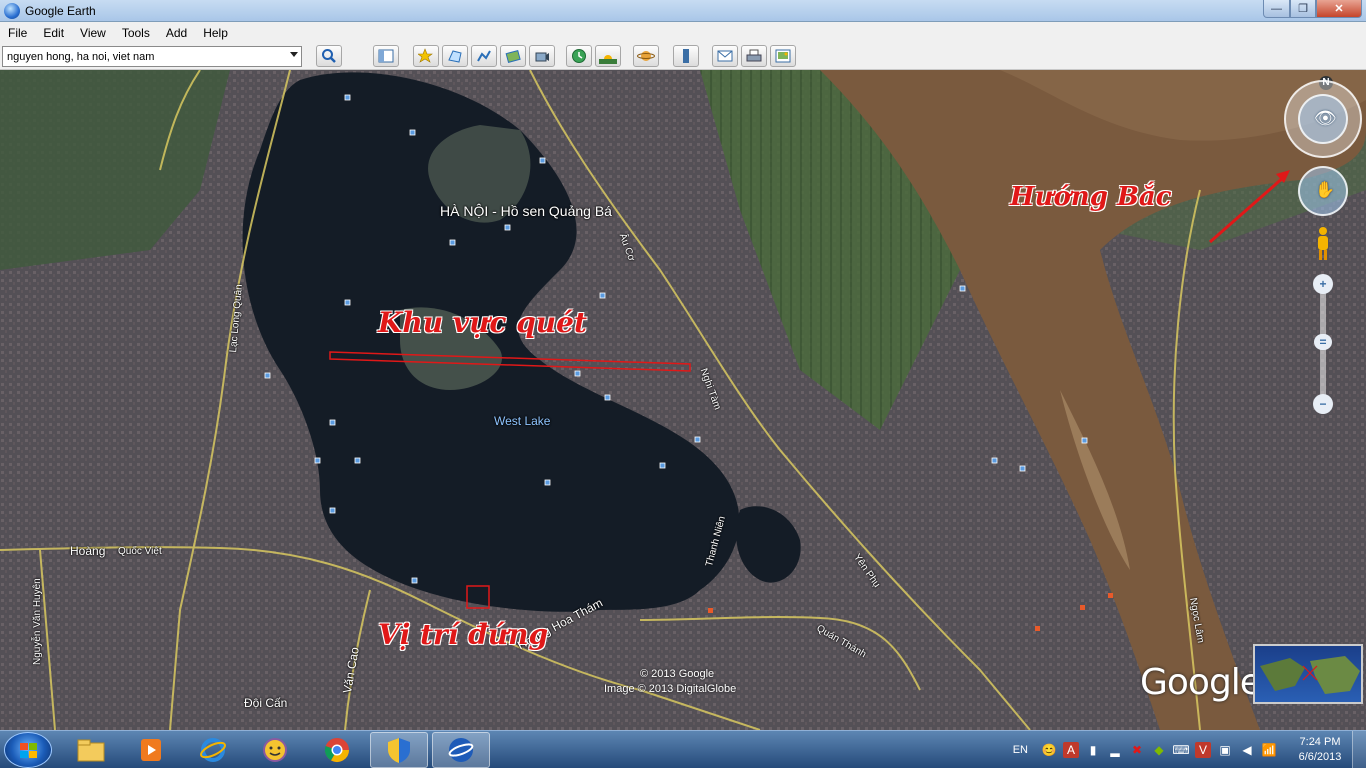 The image size is (1366, 768). I want to click on search-icon, so click(329, 56).